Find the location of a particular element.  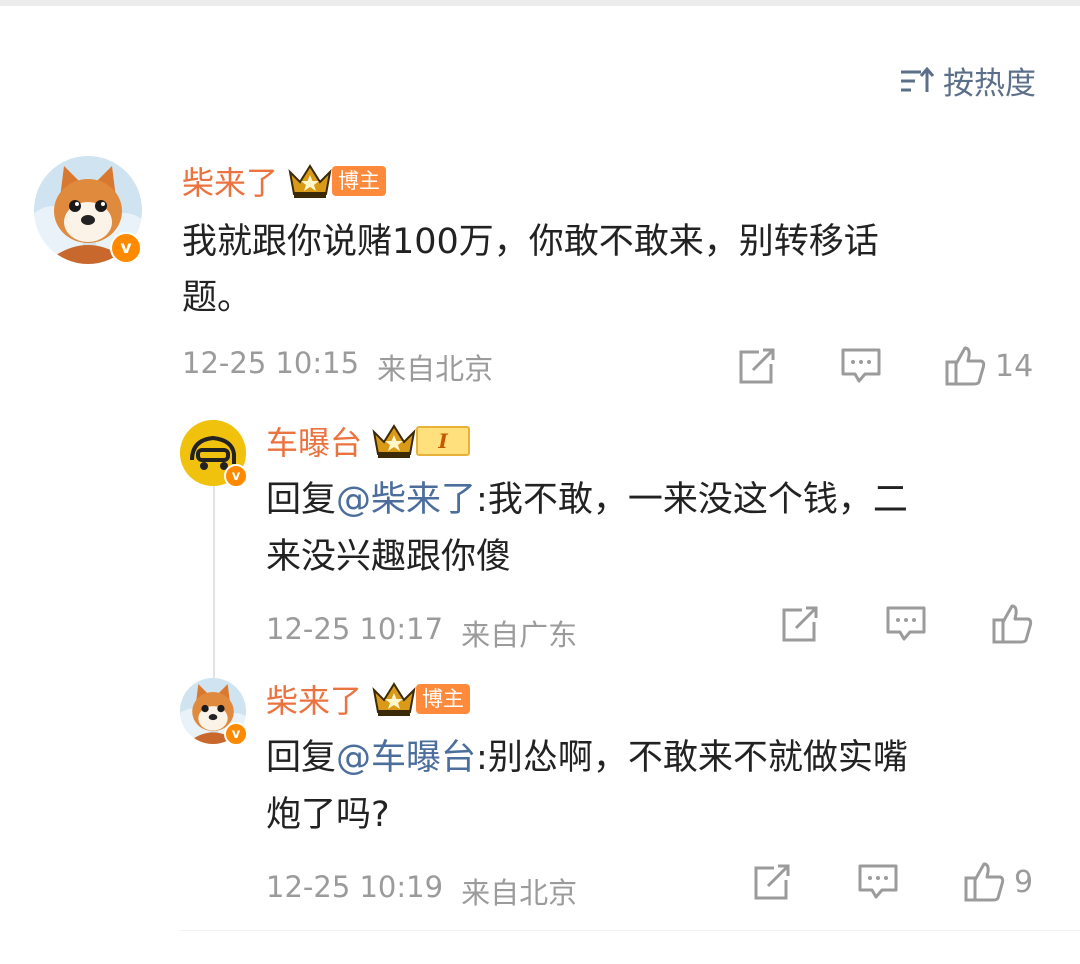

reply-body: :别怂啊，不敢来不就做实嘴 is located at coordinates (692, 758).